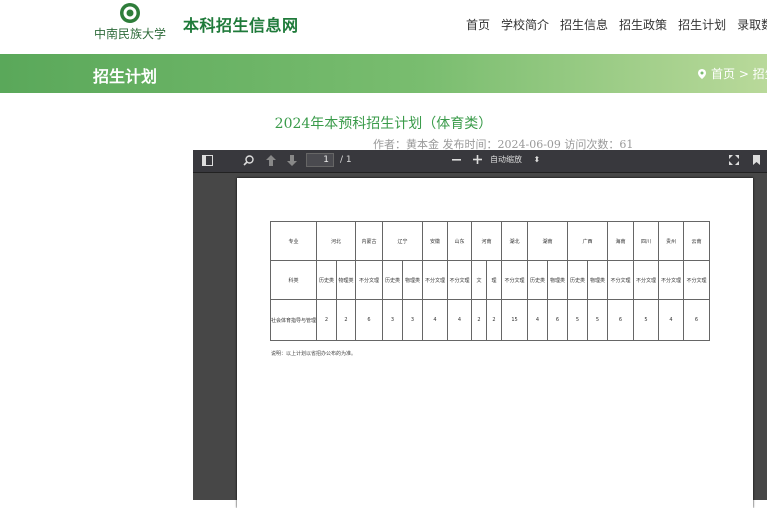 Image resolution: width=767 pixels, height=508 pixels. What do you see at coordinates (383, 73) in the screenshot?
I see `section-band: 招生计划 首页 > 招生` at bounding box center [383, 73].